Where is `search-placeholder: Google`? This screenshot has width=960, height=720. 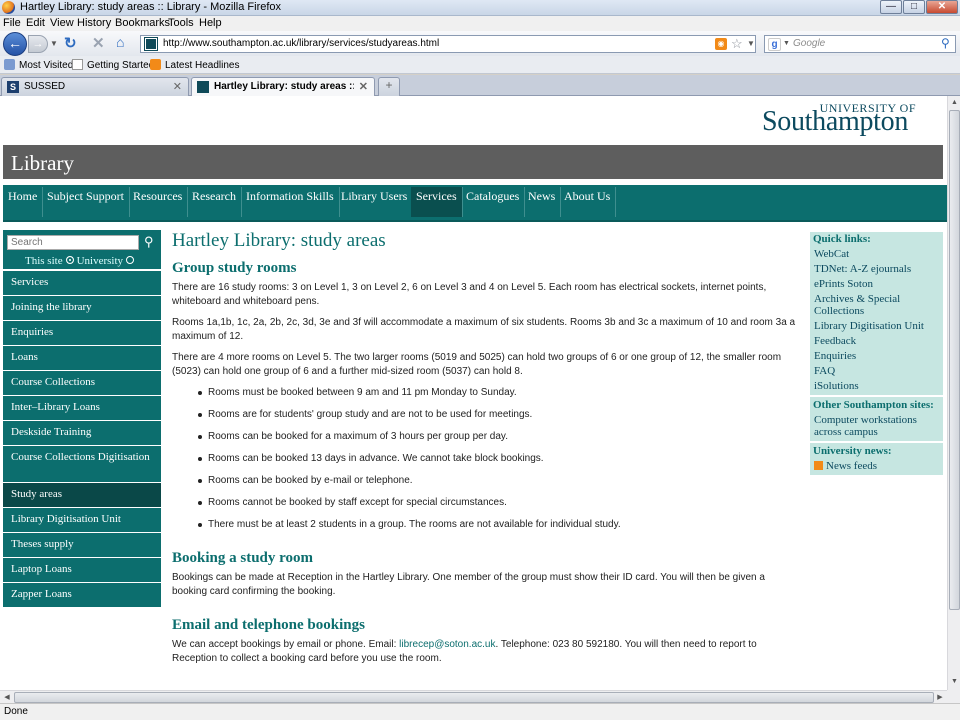 search-placeholder: Google is located at coordinates (809, 43).